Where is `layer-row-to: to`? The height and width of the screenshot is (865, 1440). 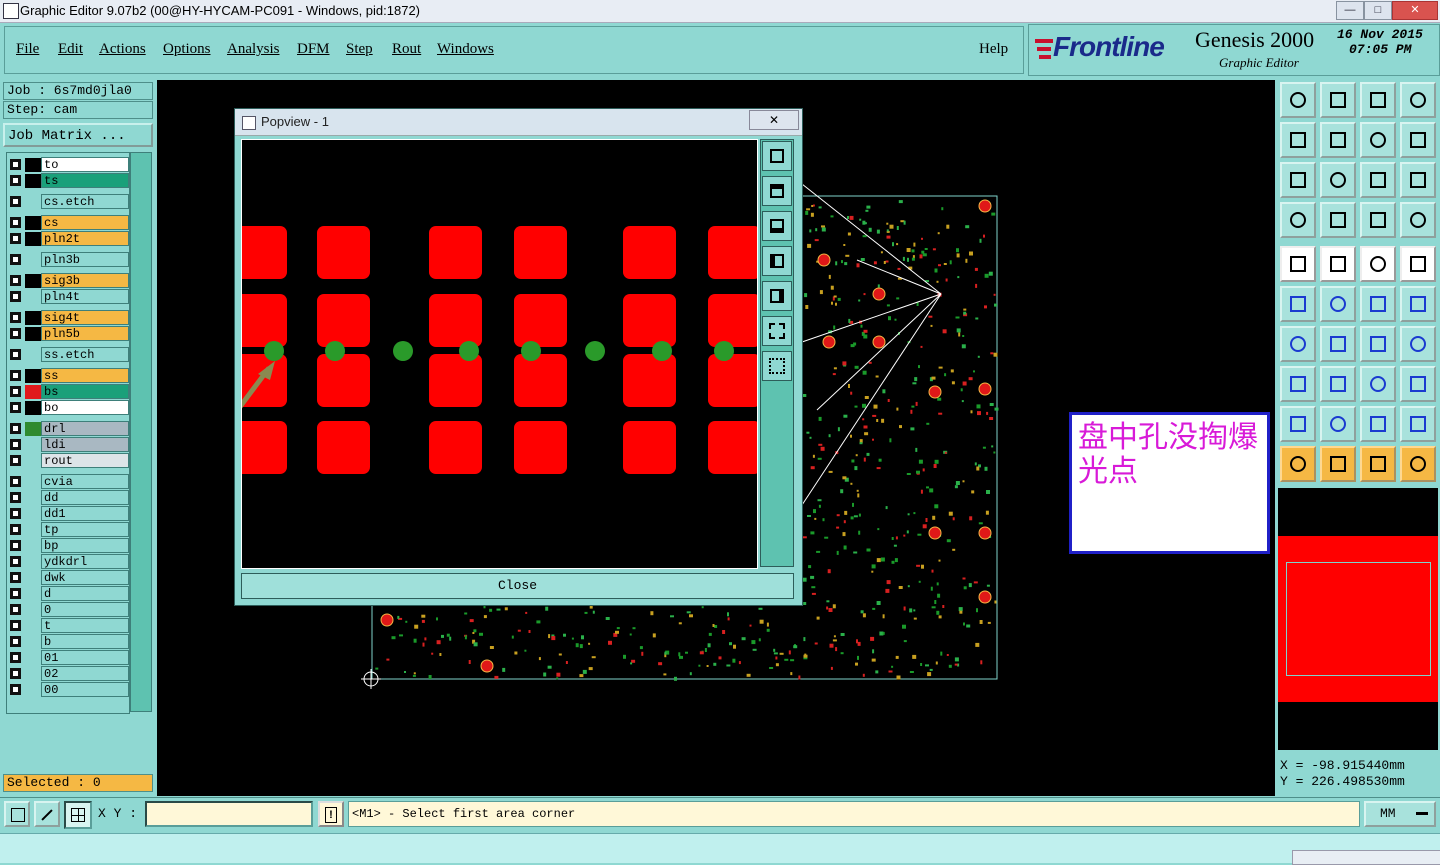
layer-row-to: to is located at coordinates (68, 165).